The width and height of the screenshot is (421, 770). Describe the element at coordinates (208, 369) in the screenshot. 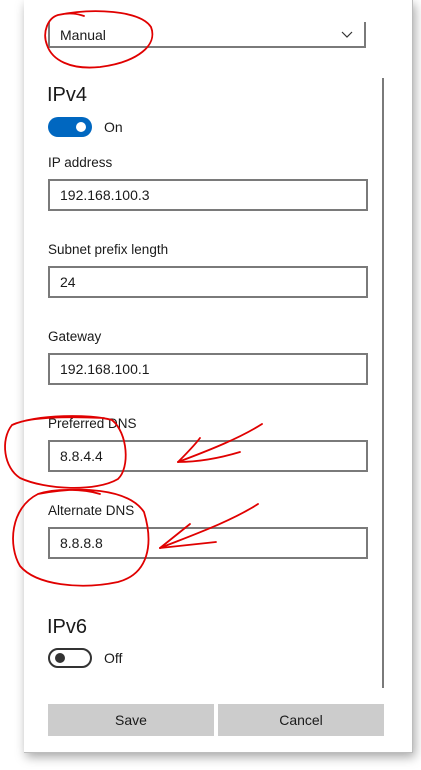

I see `gateway-input: 192.168.100.1` at that location.